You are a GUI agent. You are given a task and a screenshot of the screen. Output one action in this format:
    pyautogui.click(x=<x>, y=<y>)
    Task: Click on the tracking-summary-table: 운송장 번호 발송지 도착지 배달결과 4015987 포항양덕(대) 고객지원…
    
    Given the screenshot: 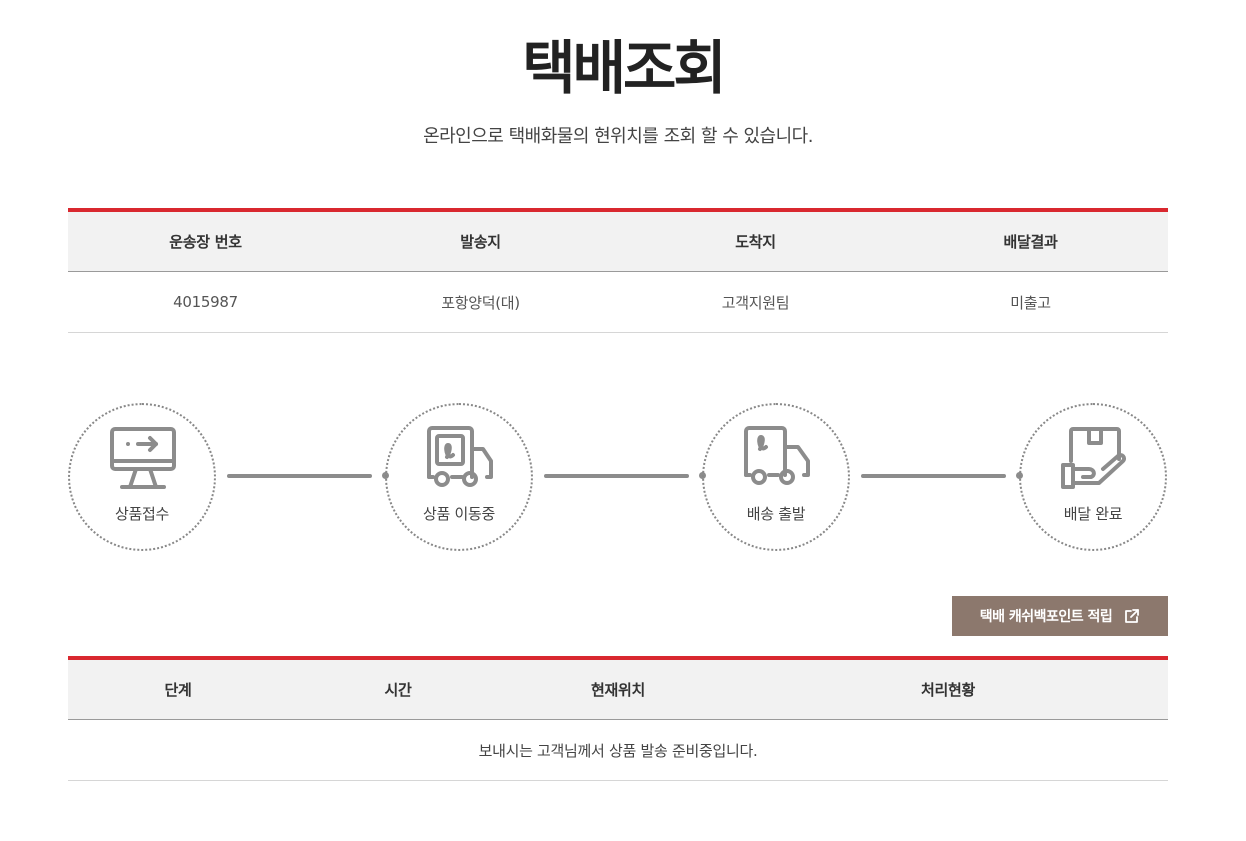 What is the action you would take?
    pyautogui.click(x=618, y=270)
    